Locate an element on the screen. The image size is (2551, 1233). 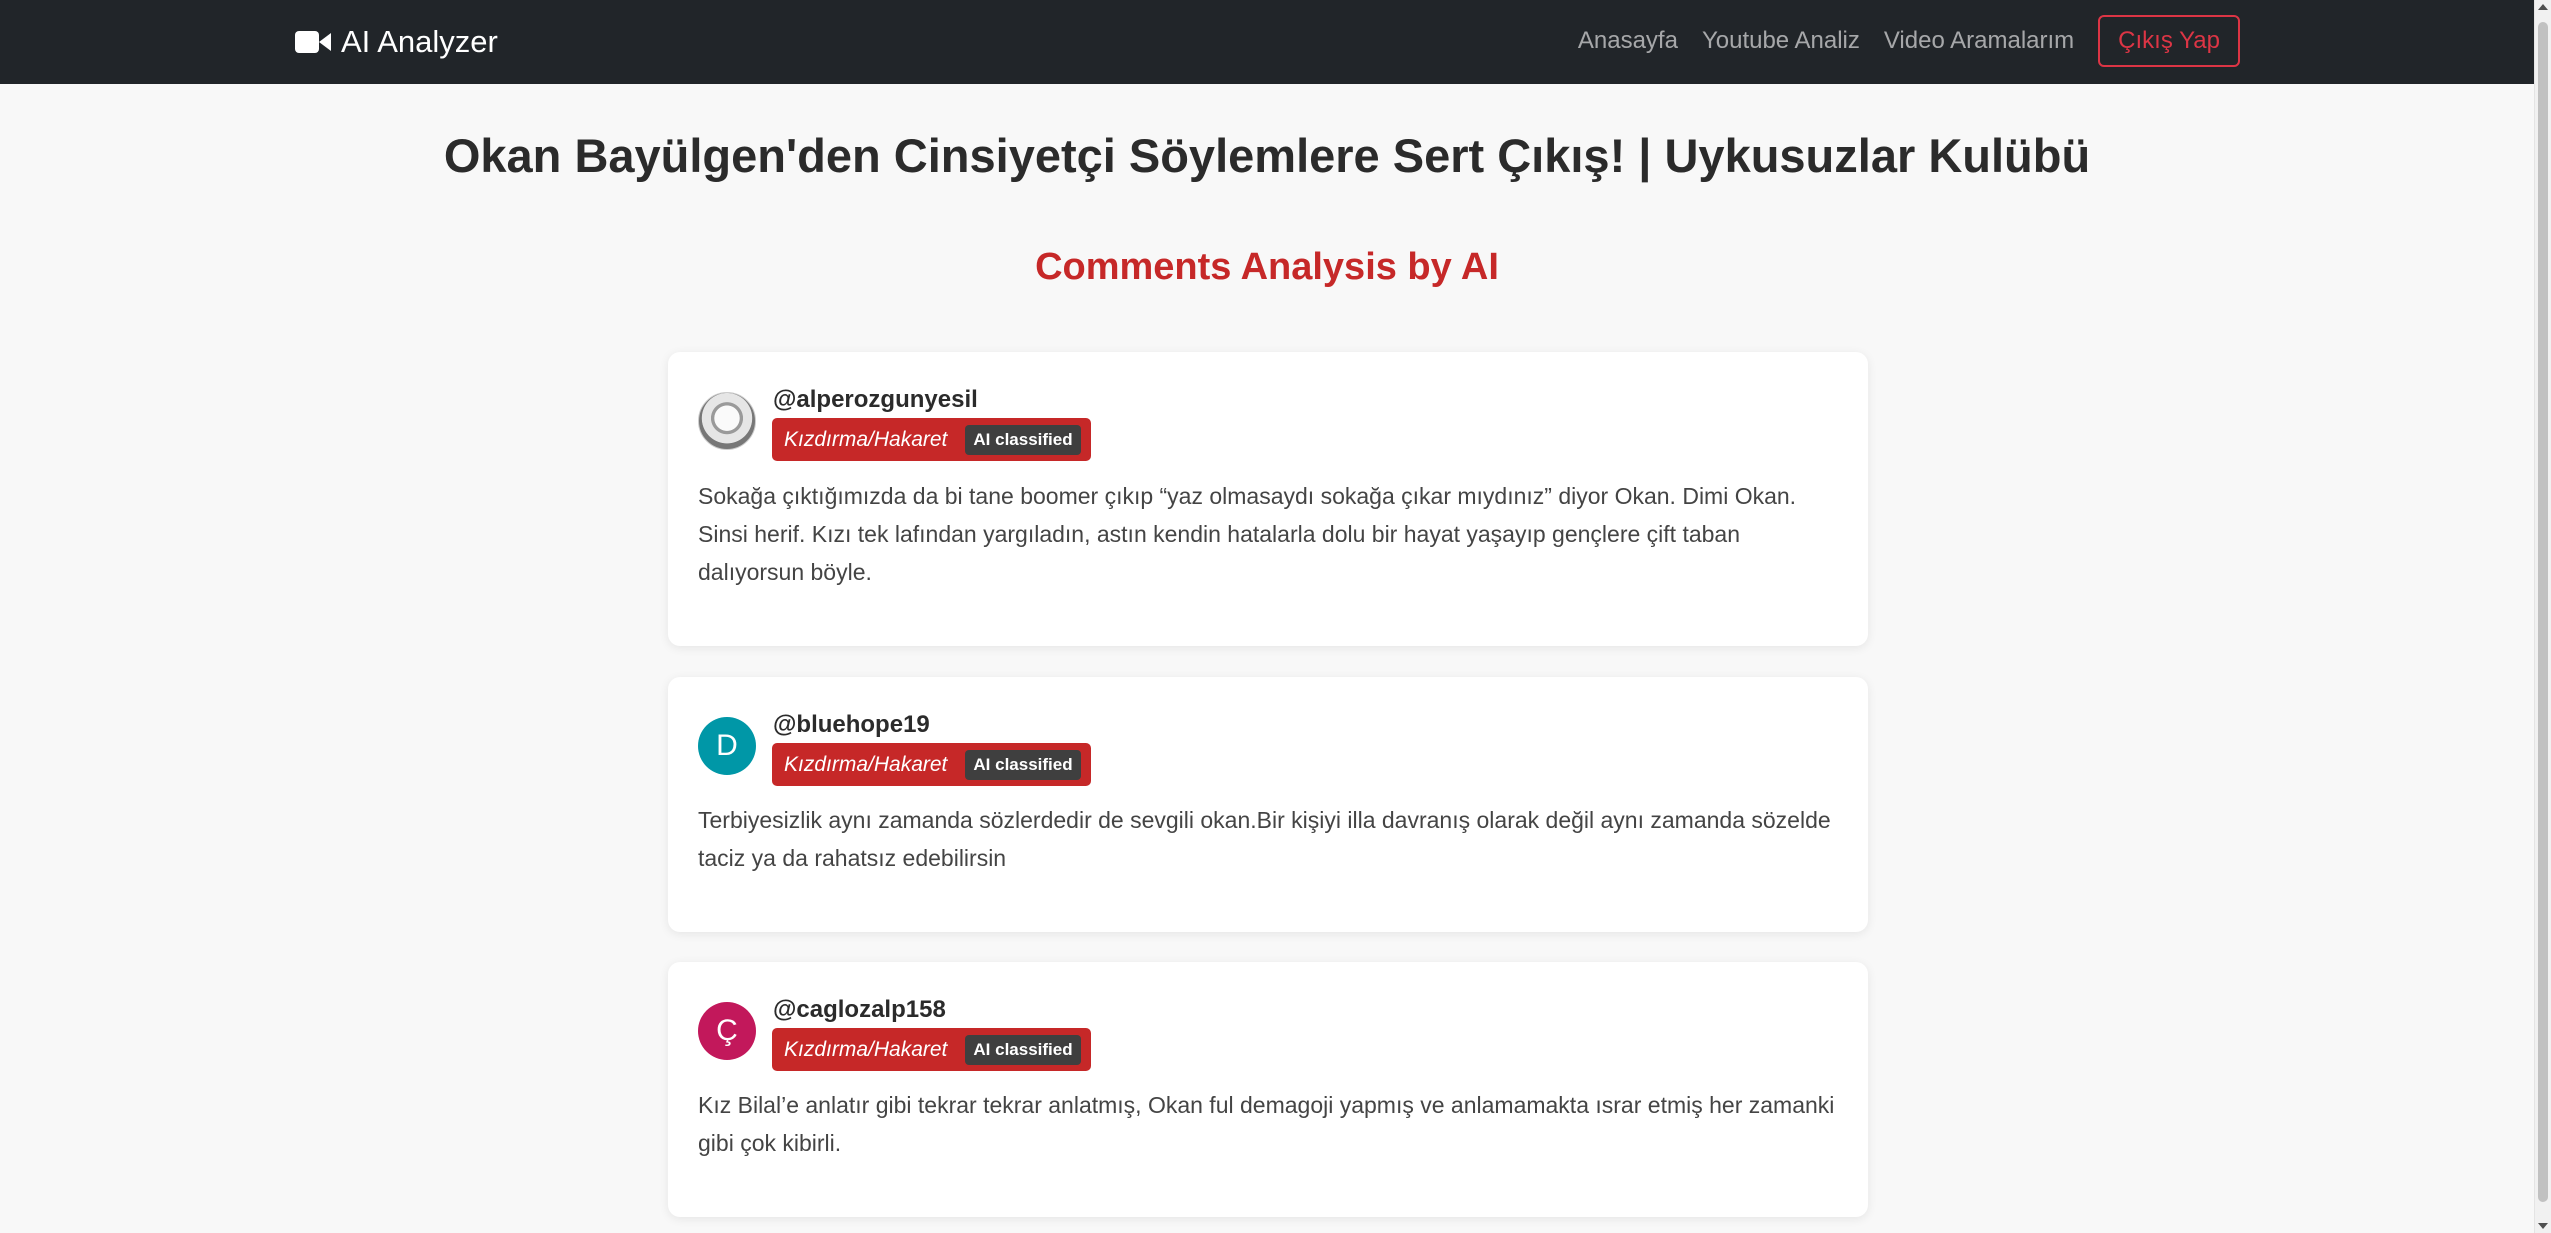
avatar: D is located at coordinates (727, 746).